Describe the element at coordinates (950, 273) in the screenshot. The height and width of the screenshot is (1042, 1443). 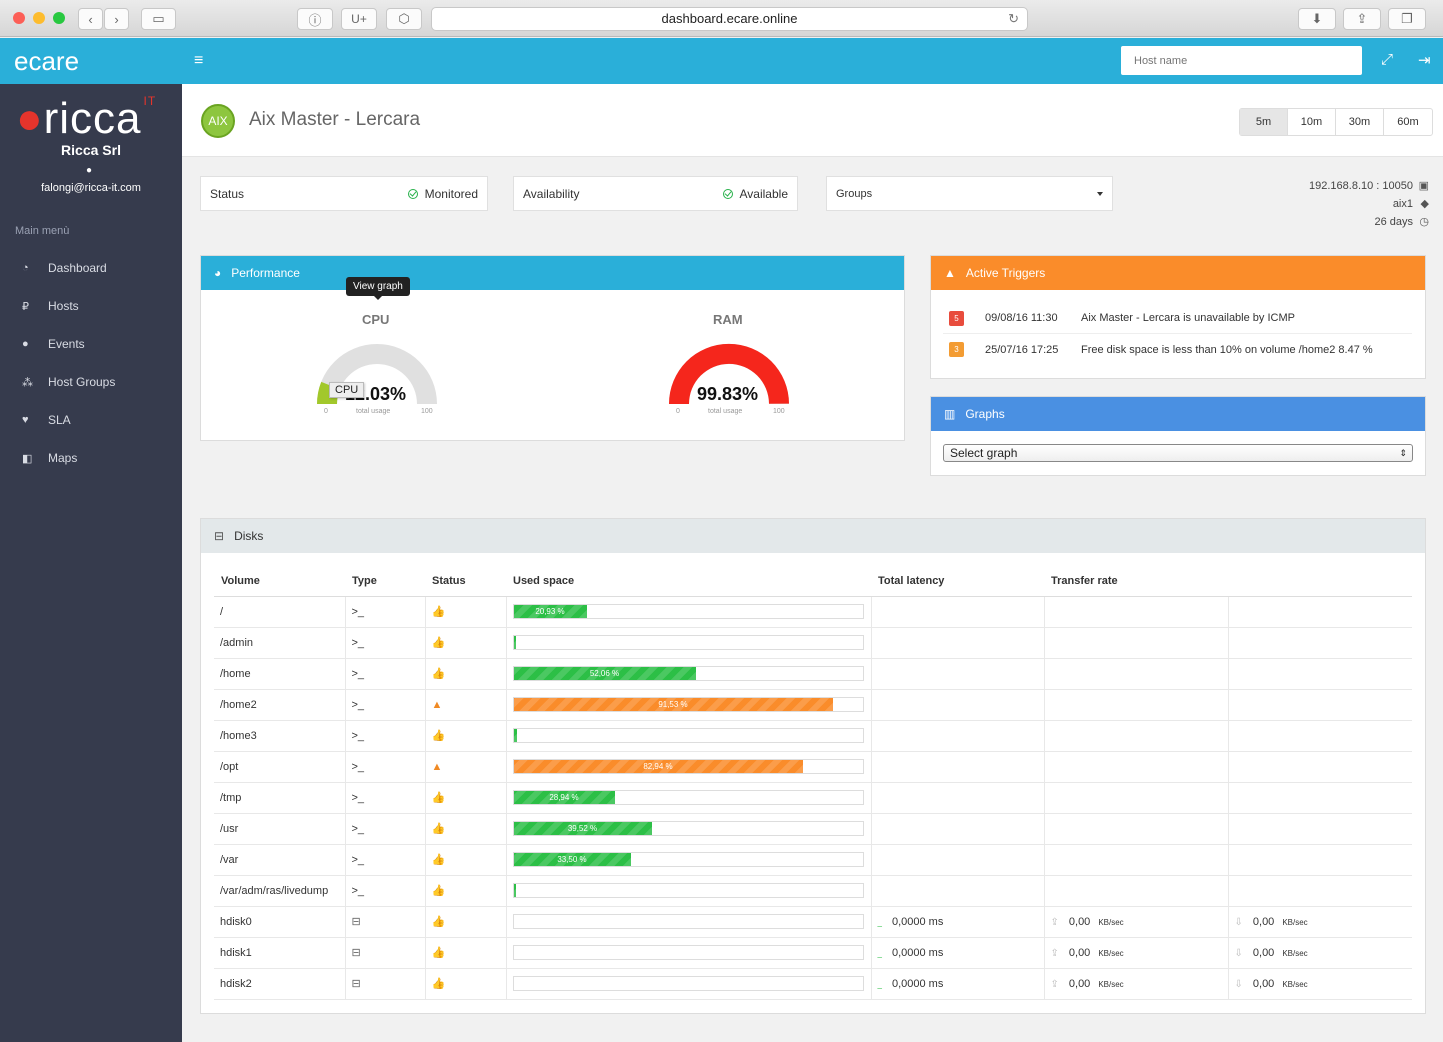
I see `warning-icon: ▲` at that location.